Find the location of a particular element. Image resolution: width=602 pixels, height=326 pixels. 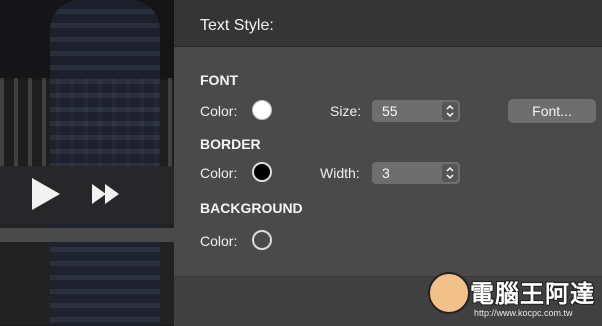

scrubber-progress is located at coordinates (87, 235).